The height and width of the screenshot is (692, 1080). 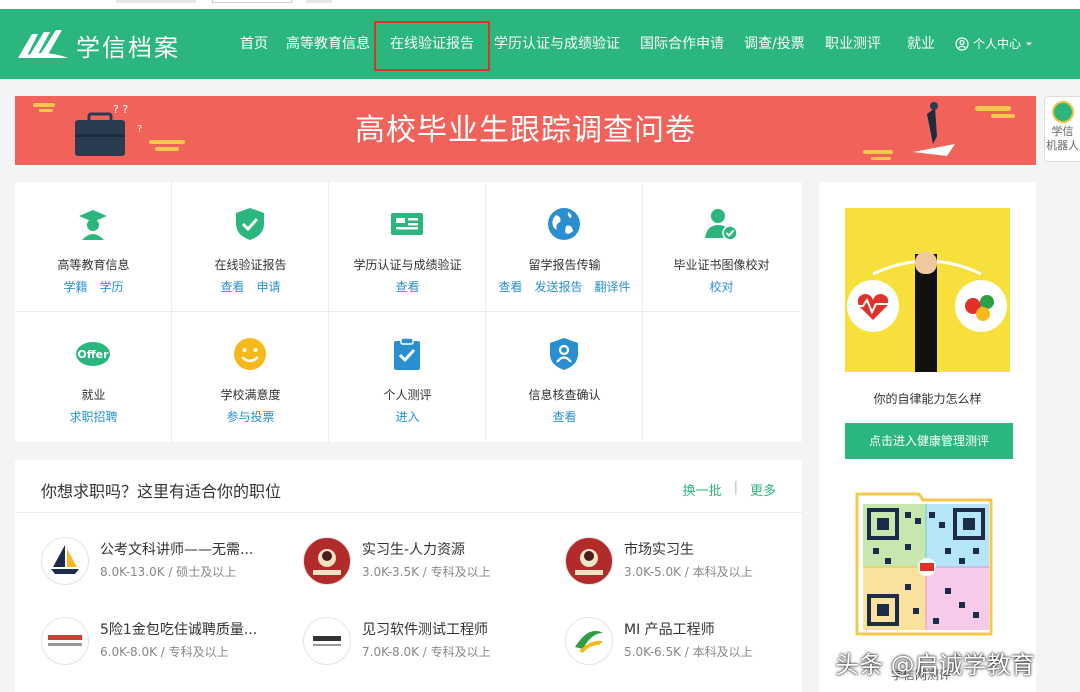 What do you see at coordinates (93, 247) in the screenshot?
I see `service-higher-education: 高等教育信息 学籍 学历` at bounding box center [93, 247].